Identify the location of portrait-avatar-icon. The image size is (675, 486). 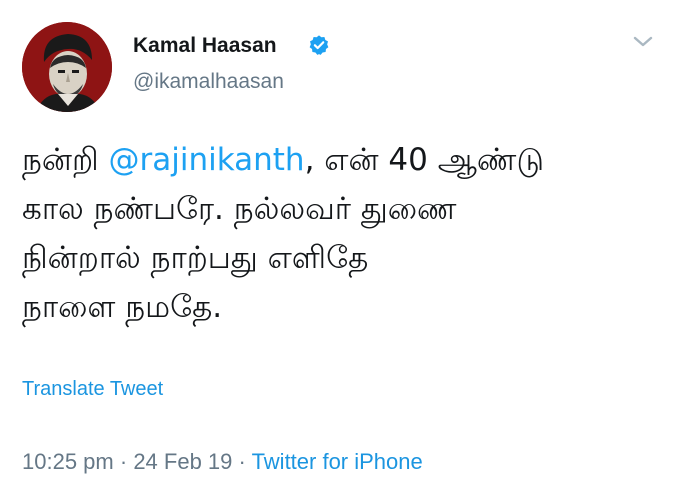
(67, 67).